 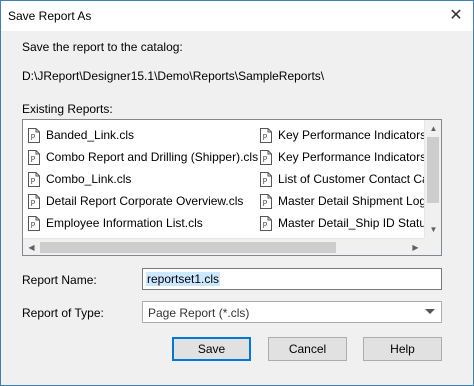 What do you see at coordinates (50, 16) in the screenshot?
I see `dialog-title: Save Report As` at bounding box center [50, 16].